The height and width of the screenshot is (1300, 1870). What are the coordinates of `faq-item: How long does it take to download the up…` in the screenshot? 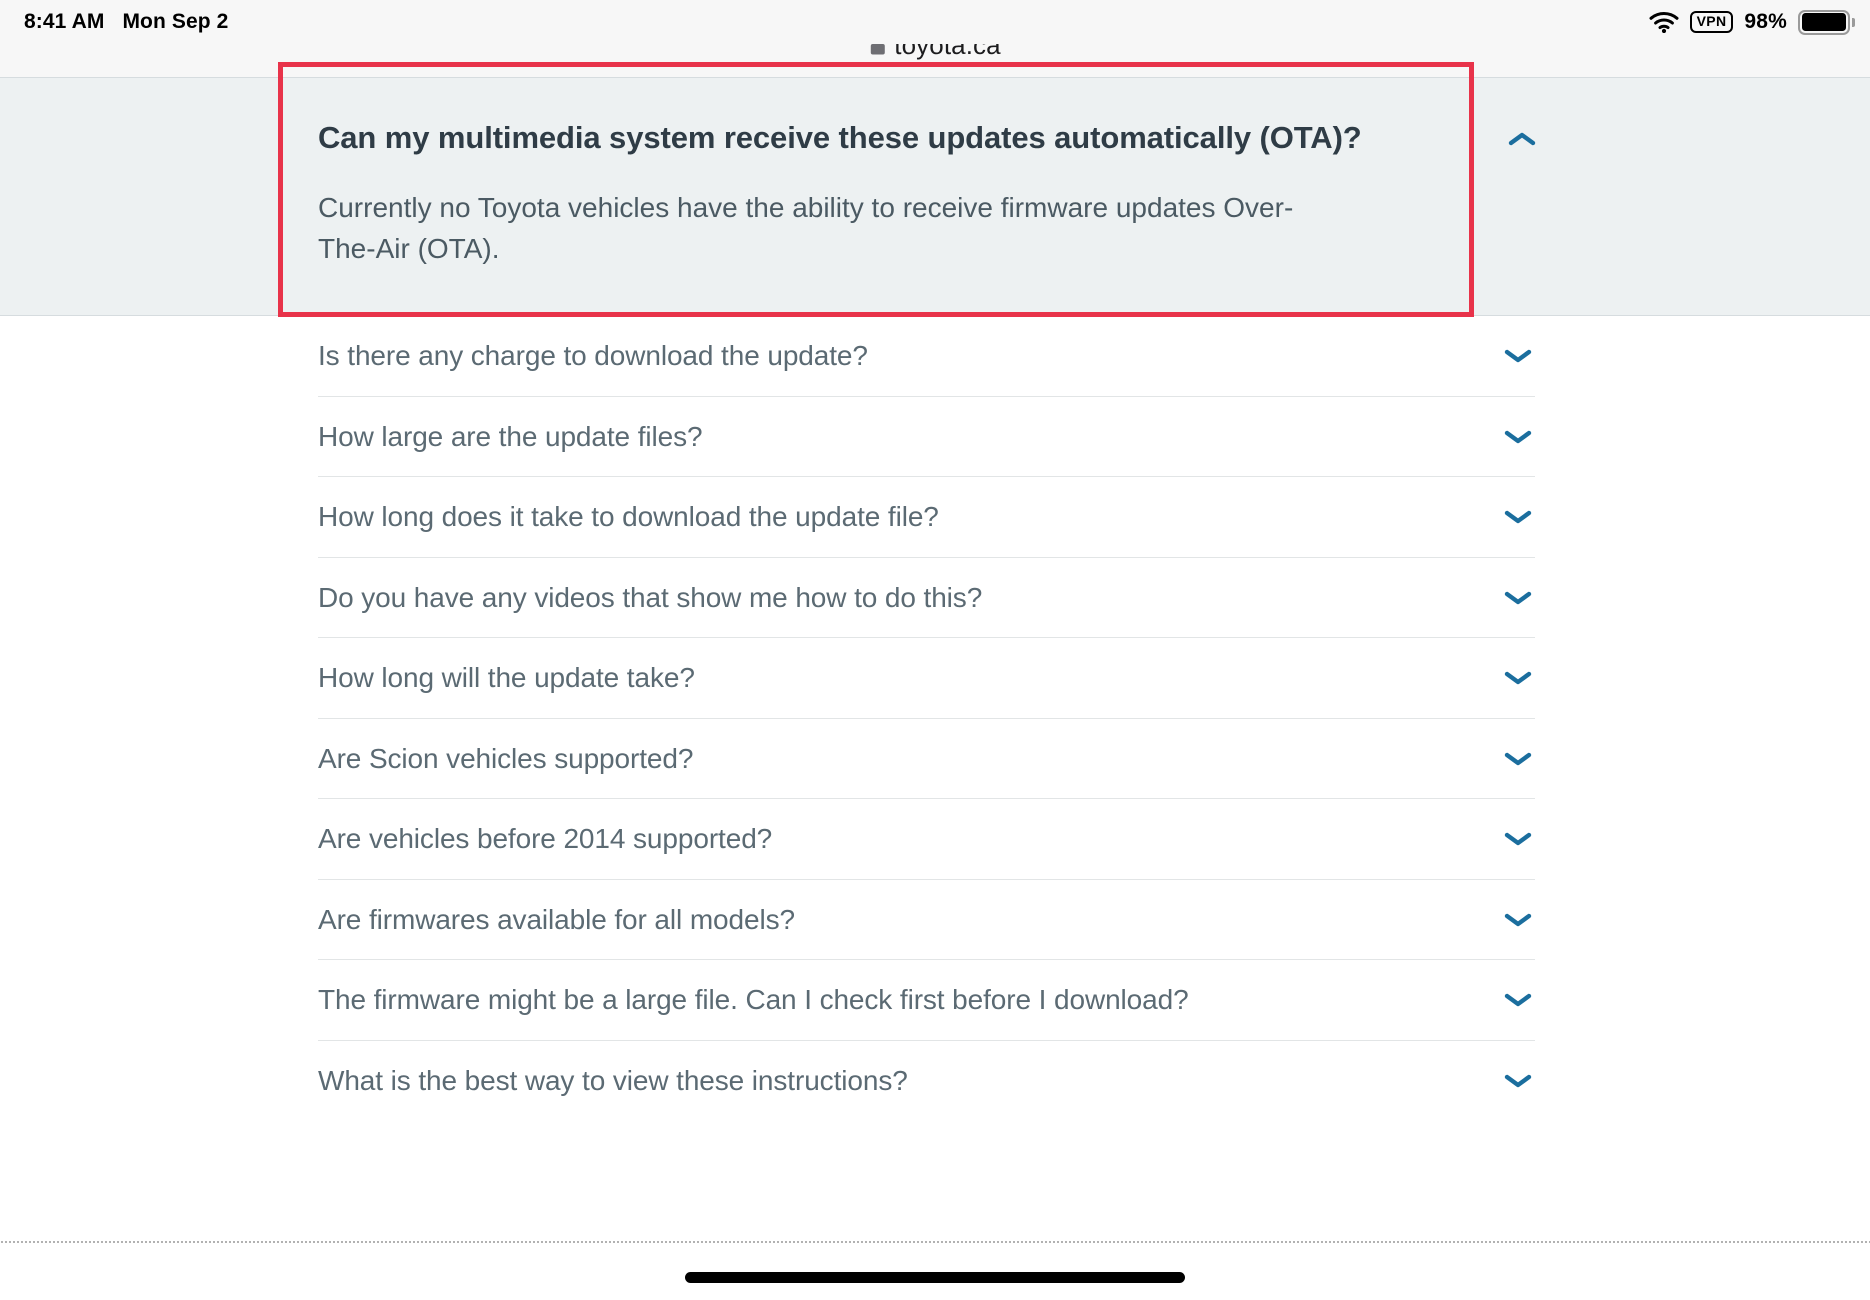 It's located at (926, 517).